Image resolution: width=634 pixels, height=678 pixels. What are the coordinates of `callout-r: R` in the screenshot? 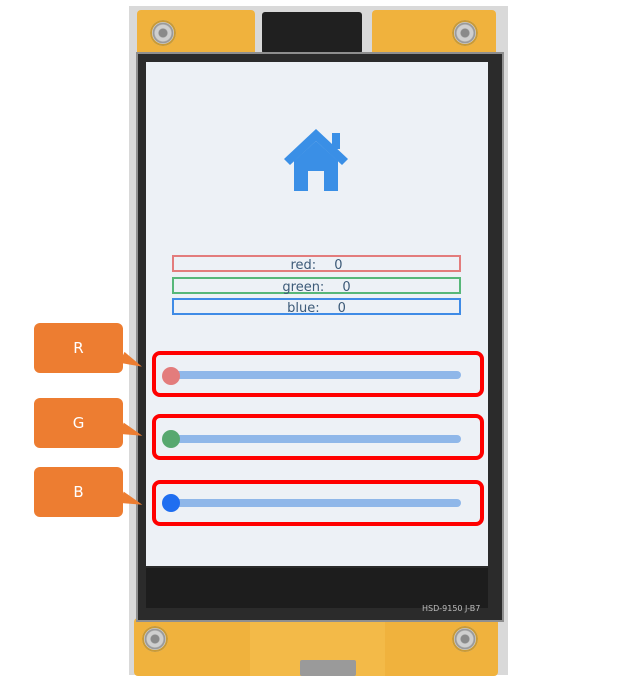 It's located at (78, 348).